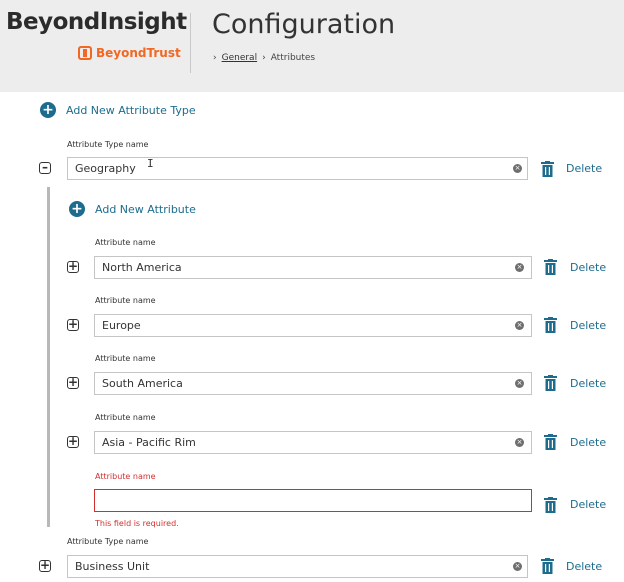  Describe the element at coordinates (239, 58) in the screenshot. I see `breadcrumb-link-general: General` at that location.